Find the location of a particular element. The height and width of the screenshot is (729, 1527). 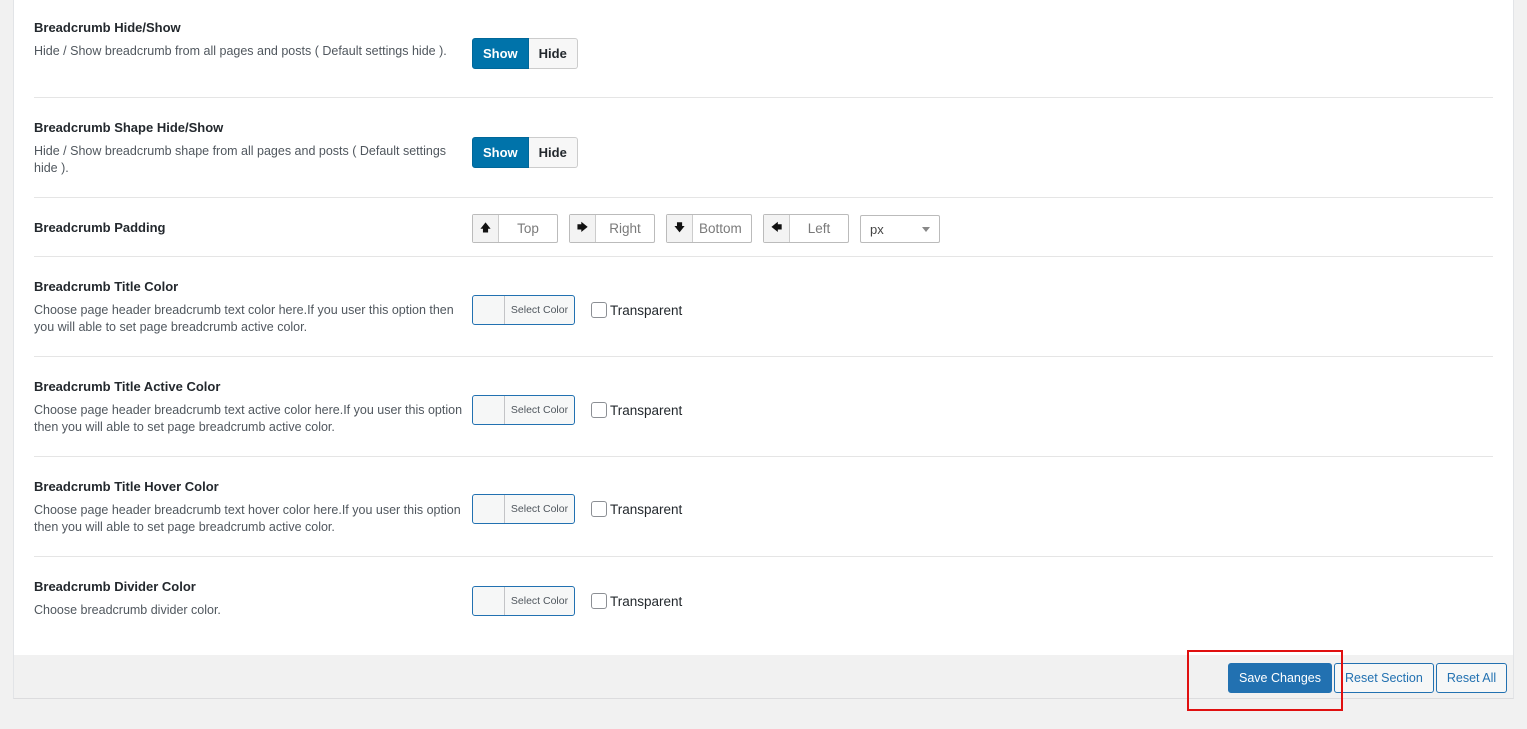

padding-top-field: 🡅 Top is located at coordinates (515, 228).